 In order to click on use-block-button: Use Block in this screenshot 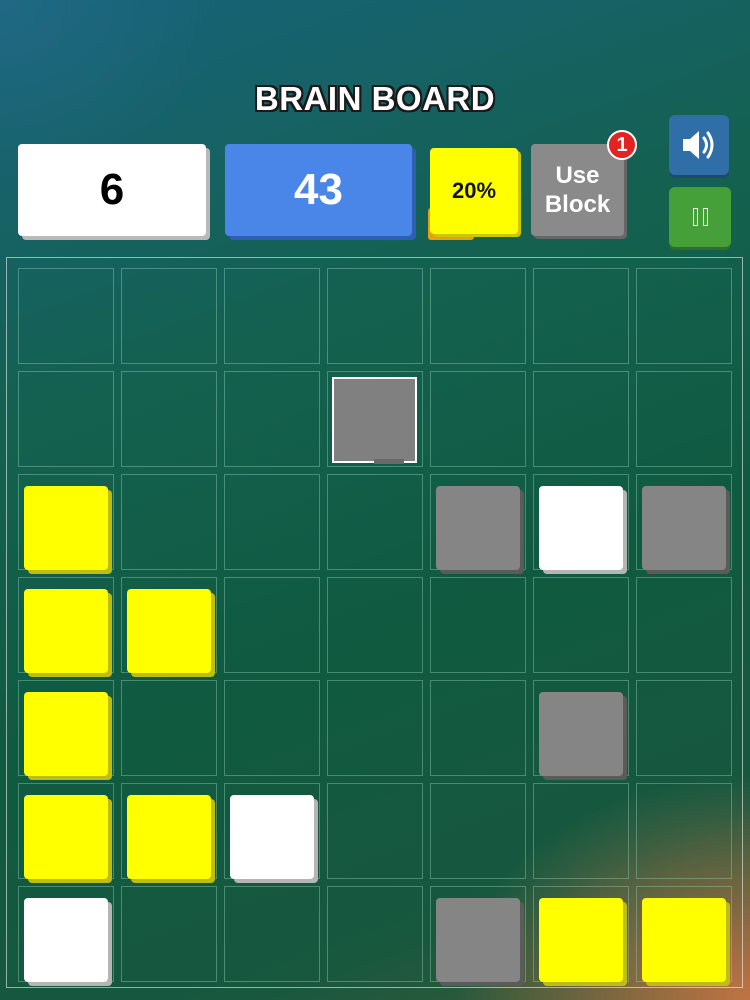, I will do `click(577, 190)`.